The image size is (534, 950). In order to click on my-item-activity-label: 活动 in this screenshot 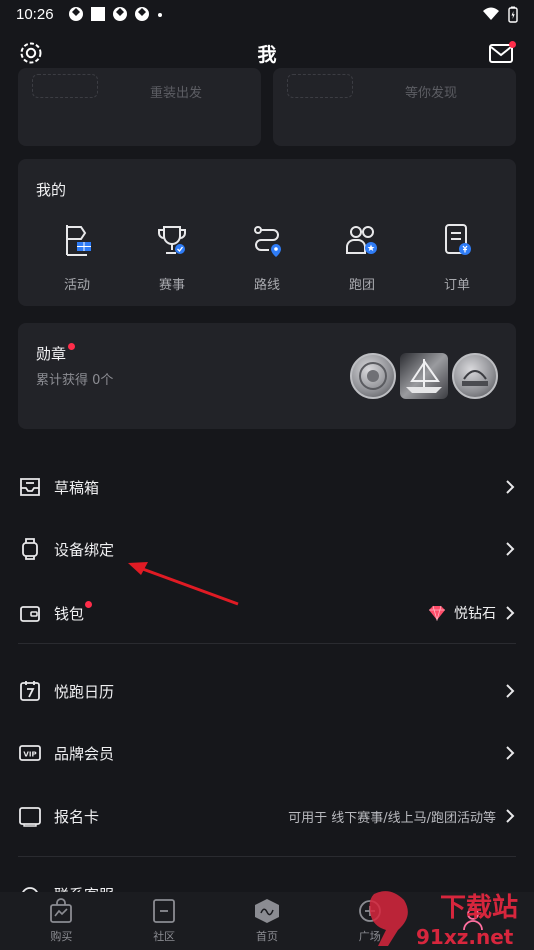, I will do `click(76, 285)`.